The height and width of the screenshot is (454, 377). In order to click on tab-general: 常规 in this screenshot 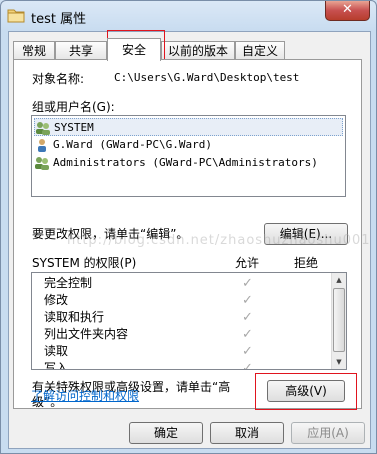, I will do `click(34, 50)`.